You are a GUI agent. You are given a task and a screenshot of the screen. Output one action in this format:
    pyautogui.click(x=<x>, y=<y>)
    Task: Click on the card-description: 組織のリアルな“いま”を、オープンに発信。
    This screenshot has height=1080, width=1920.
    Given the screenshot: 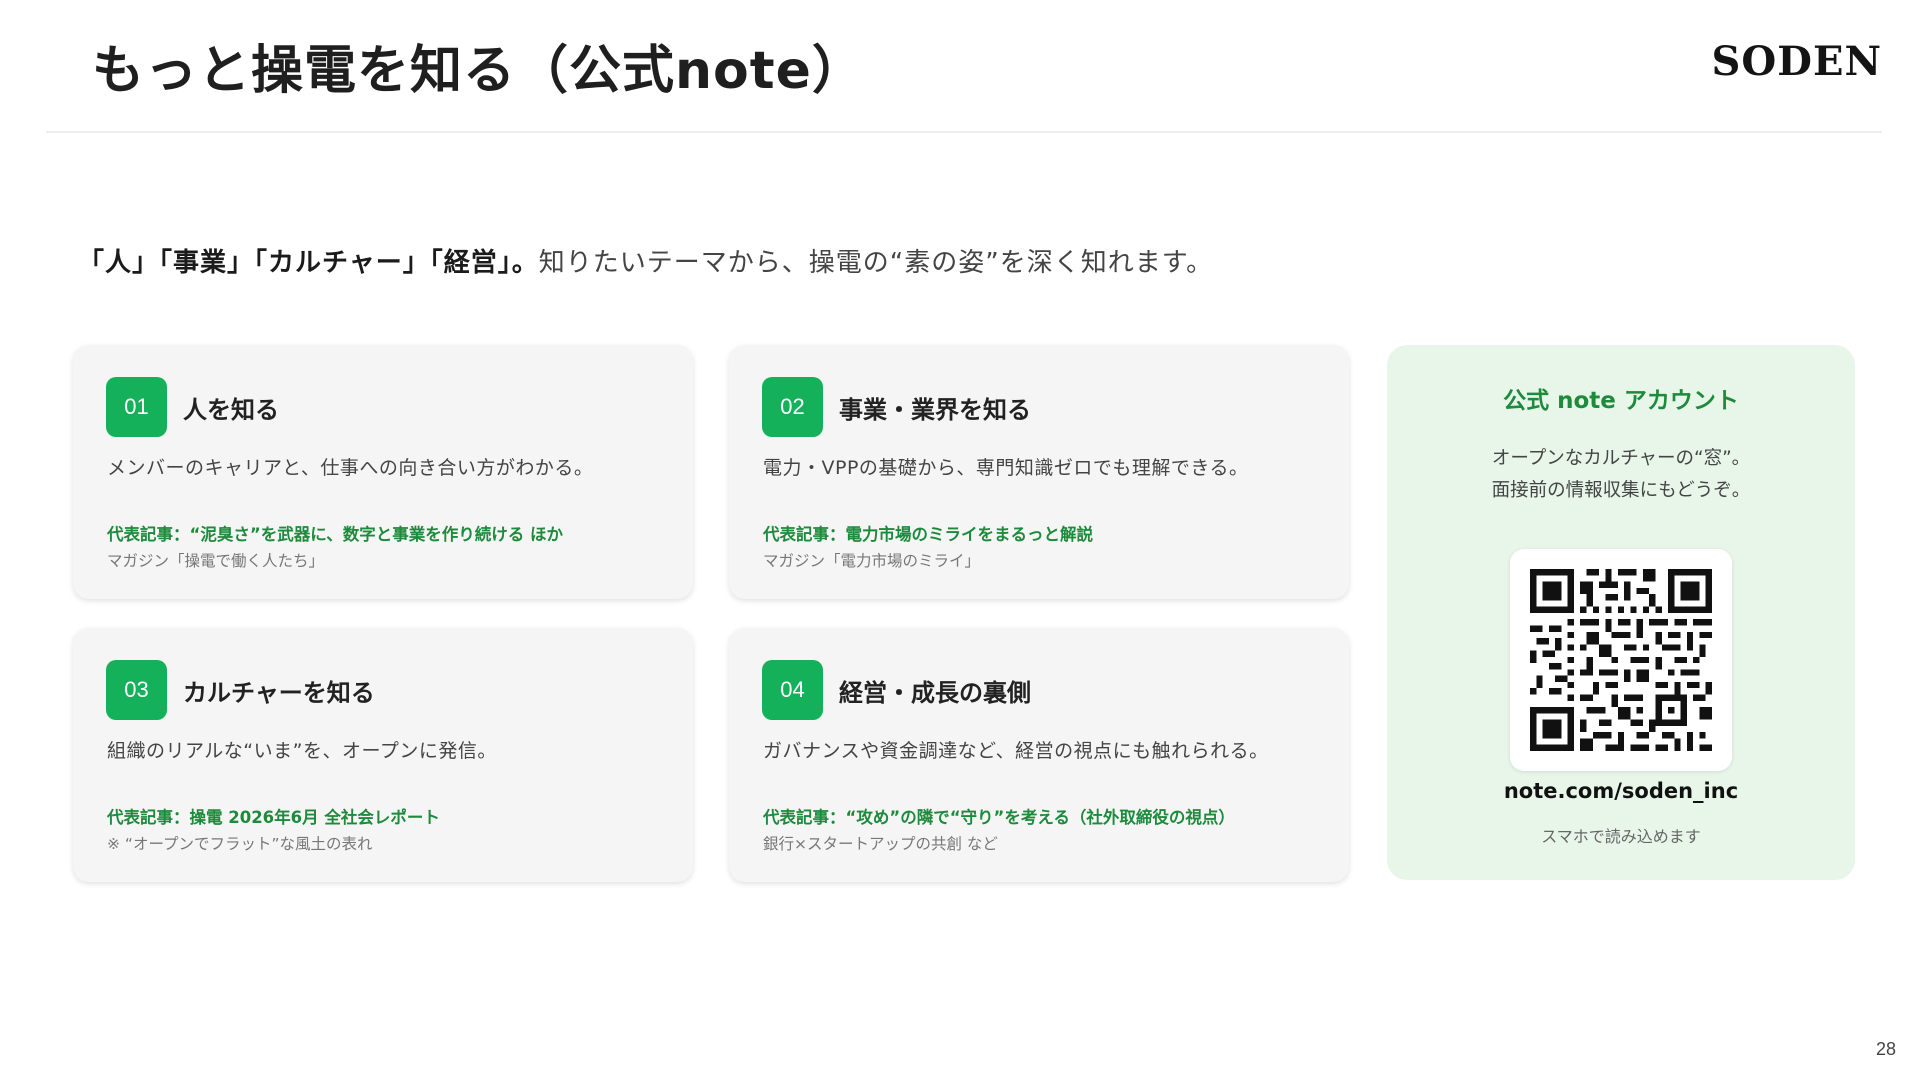 What is the action you would take?
    pyautogui.click(x=302, y=751)
    